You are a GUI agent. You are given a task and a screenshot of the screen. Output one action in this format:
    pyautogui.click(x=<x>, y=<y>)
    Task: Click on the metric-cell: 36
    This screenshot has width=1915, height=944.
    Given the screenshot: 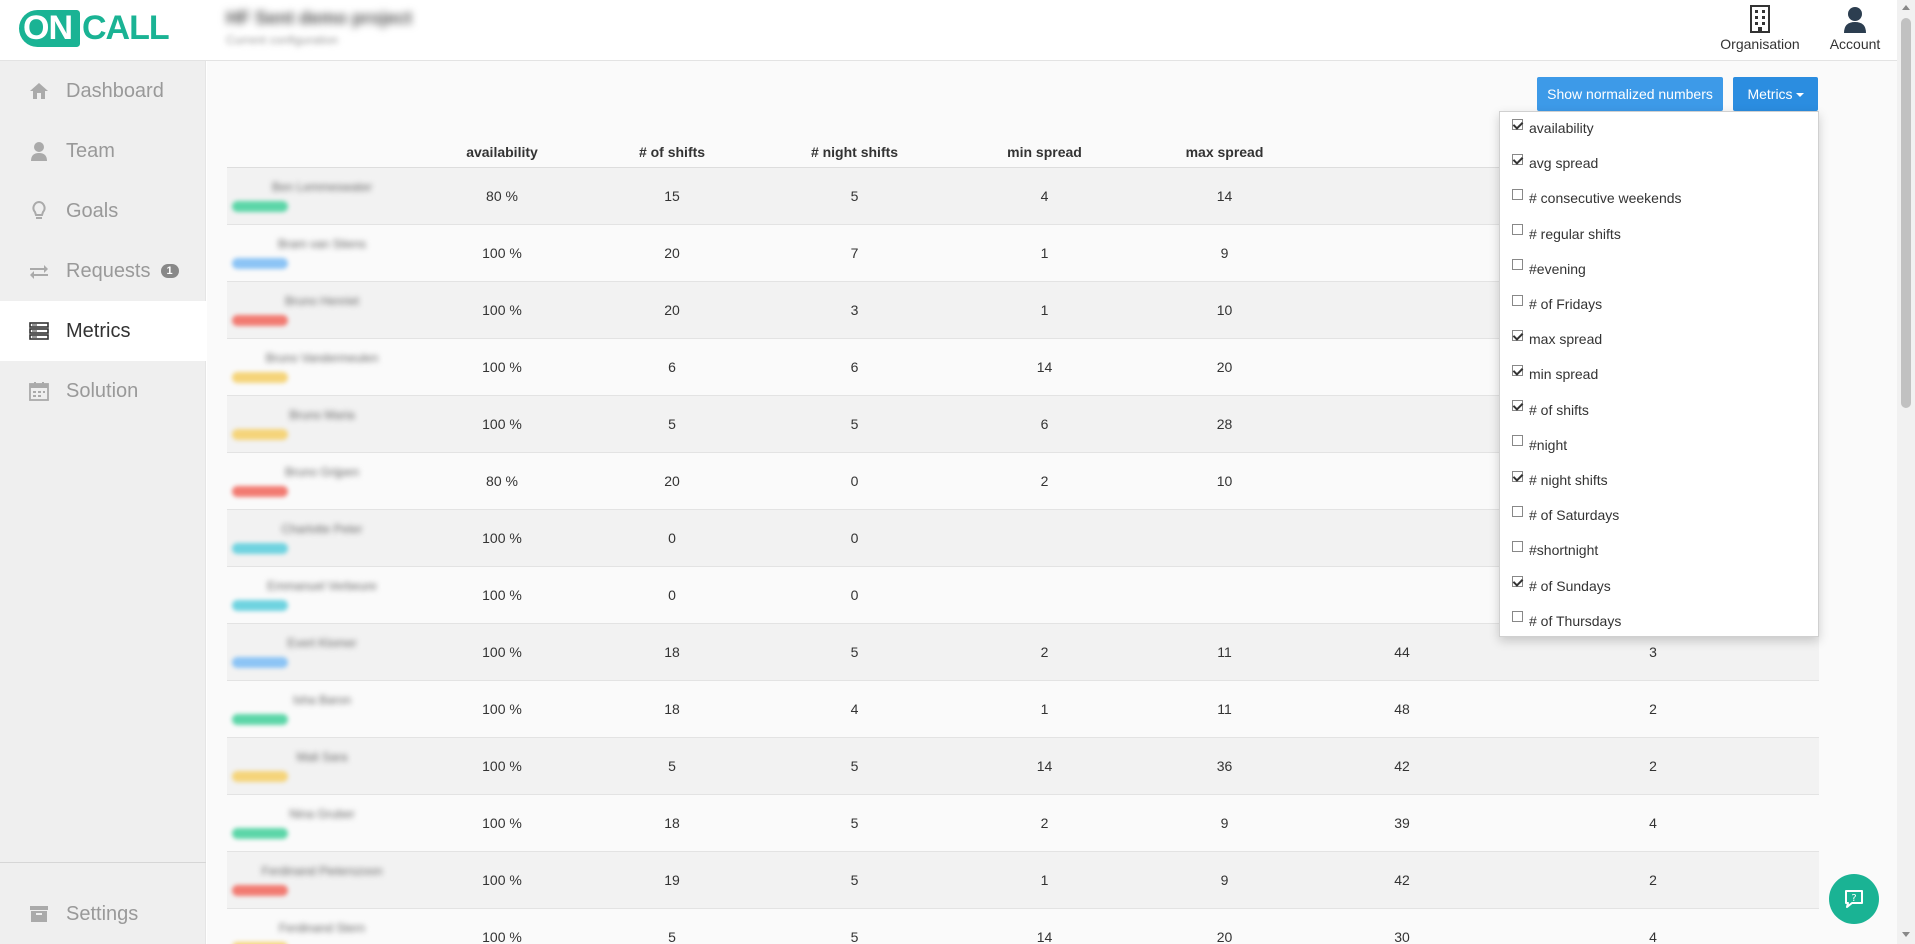 What is the action you would take?
    pyautogui.click(x=1224, y=766)
    